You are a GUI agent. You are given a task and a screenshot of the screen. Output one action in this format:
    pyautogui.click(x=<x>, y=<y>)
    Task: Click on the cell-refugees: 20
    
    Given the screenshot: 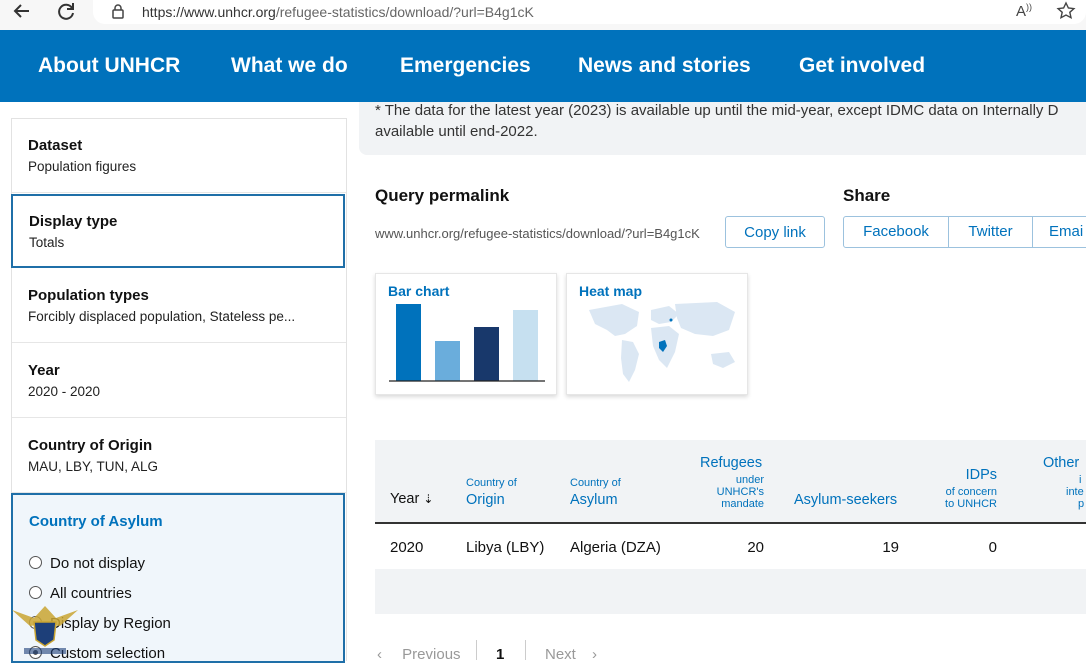 What is the action you would take?
    pyautogui.click(x=755, y=547)
    